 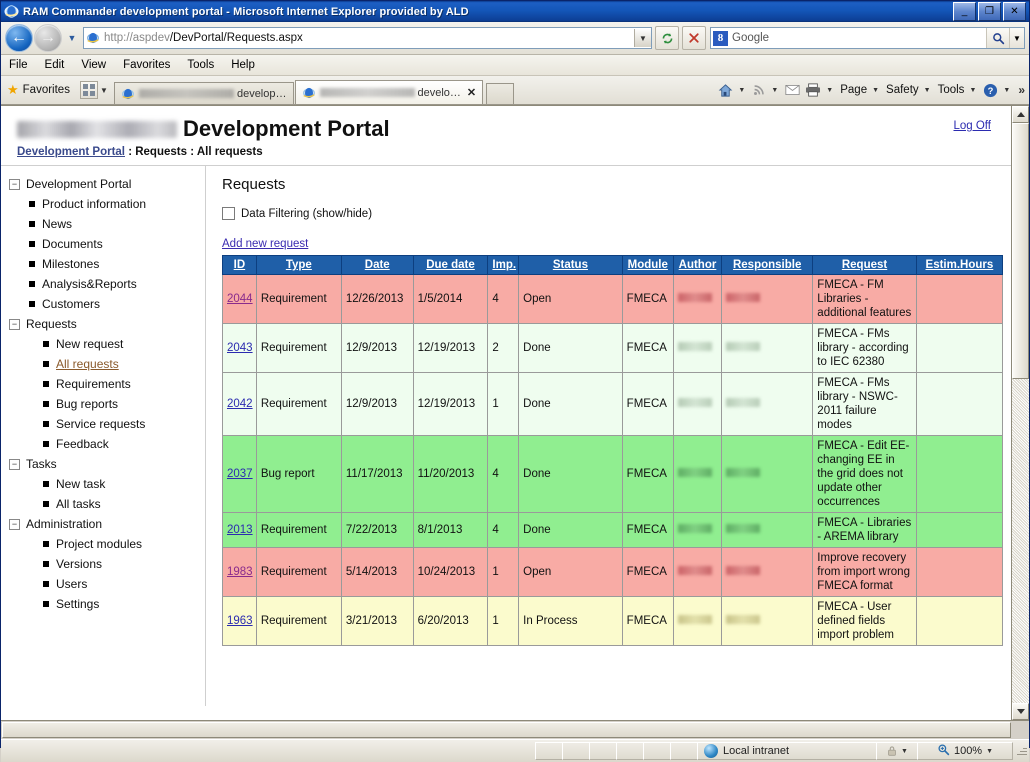 What do you see at coordinates (725, 90) in the screenshot?
I see `home-icon` at bounding box center [725, 90].